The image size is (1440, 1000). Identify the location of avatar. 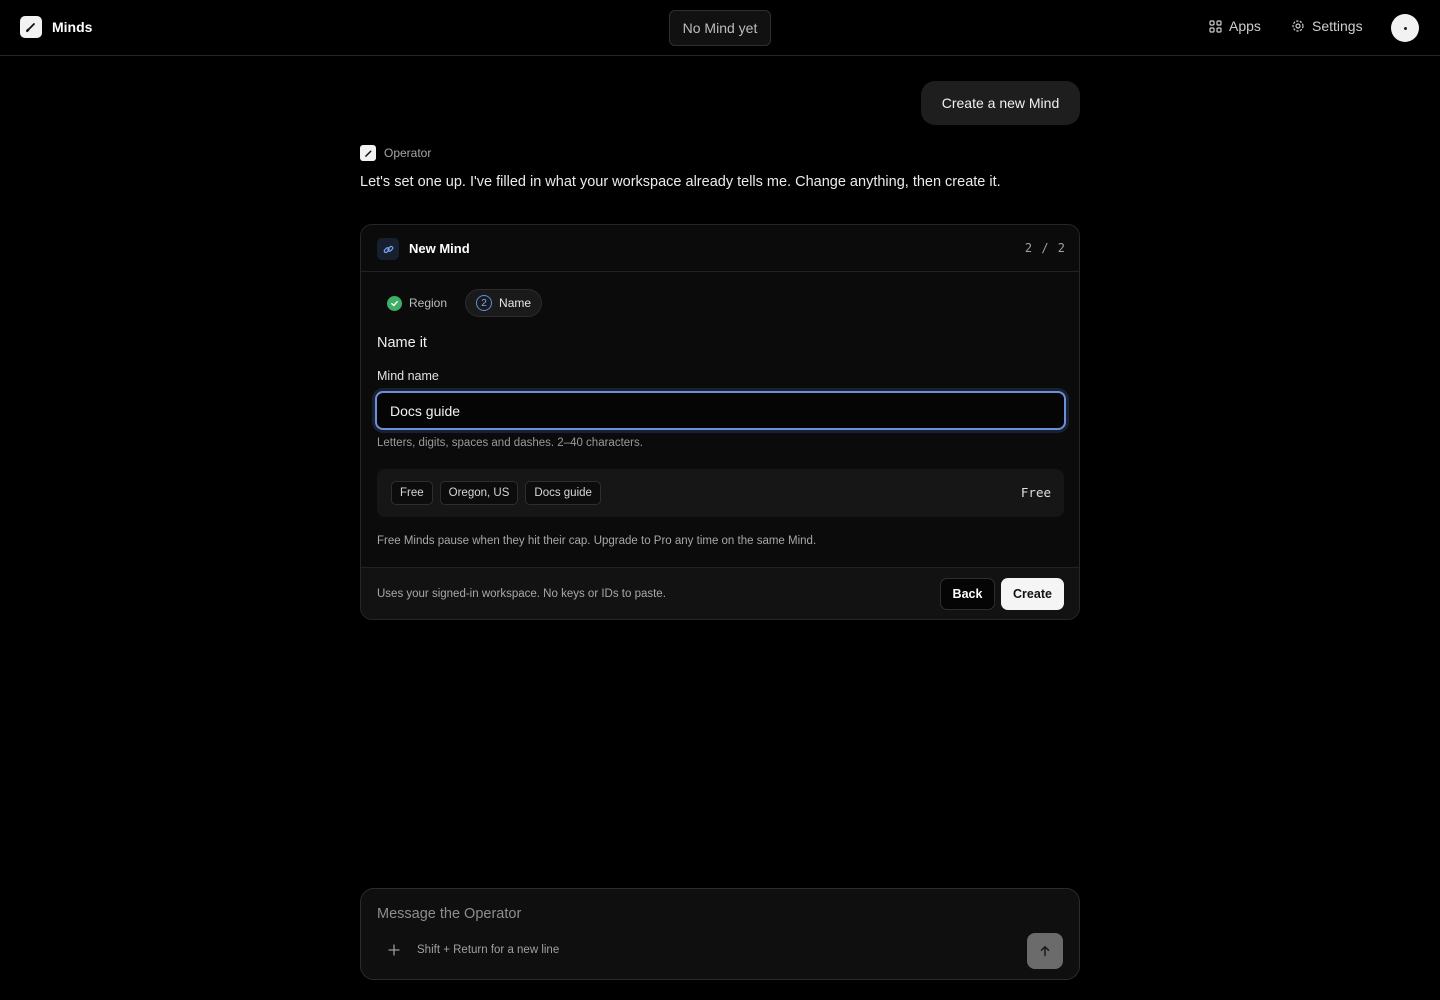
(1405, 28).